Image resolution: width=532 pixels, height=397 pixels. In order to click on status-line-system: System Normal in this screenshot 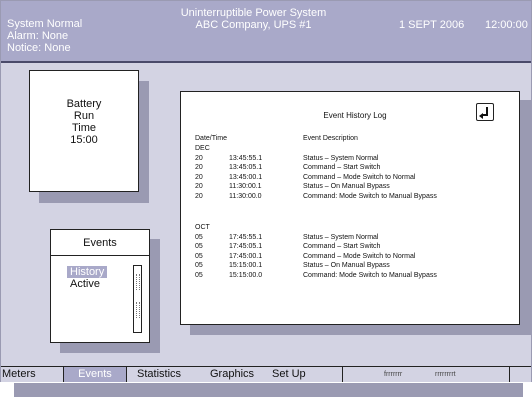, I will do `click(45, 24)`.